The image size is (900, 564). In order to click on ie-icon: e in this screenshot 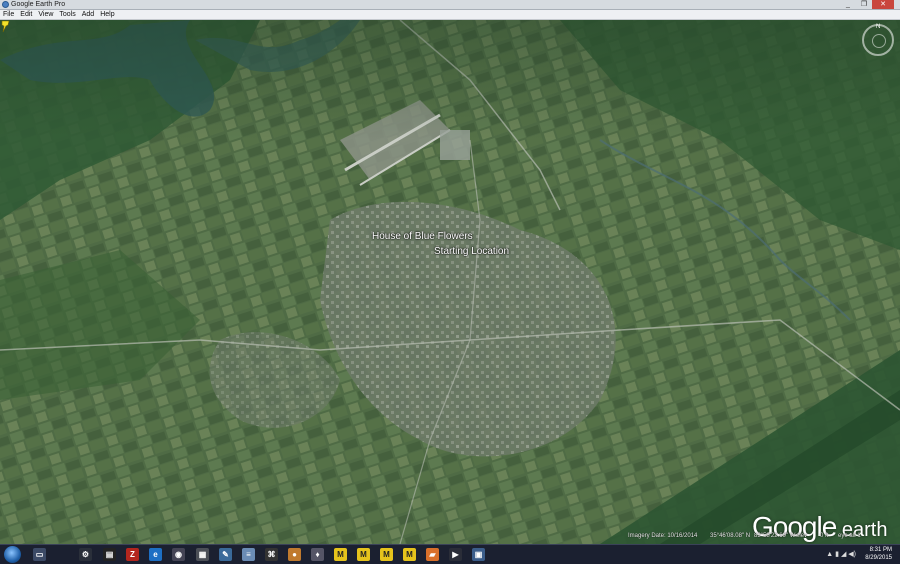, I will do `click(155, 554)`.